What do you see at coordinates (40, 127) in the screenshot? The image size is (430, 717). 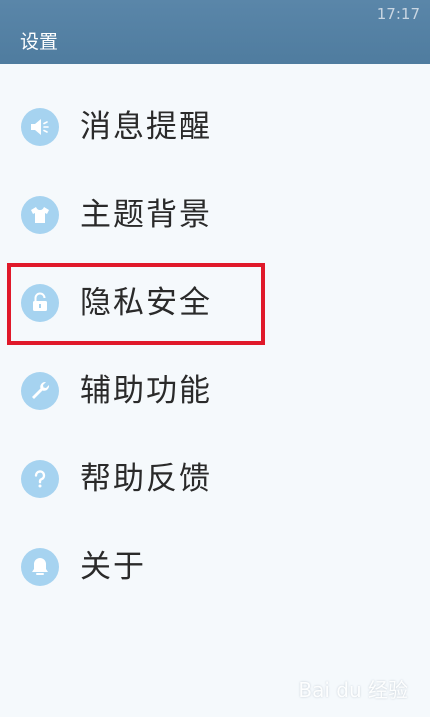 I see `speaker-icon` at bounding box center [40, 127].